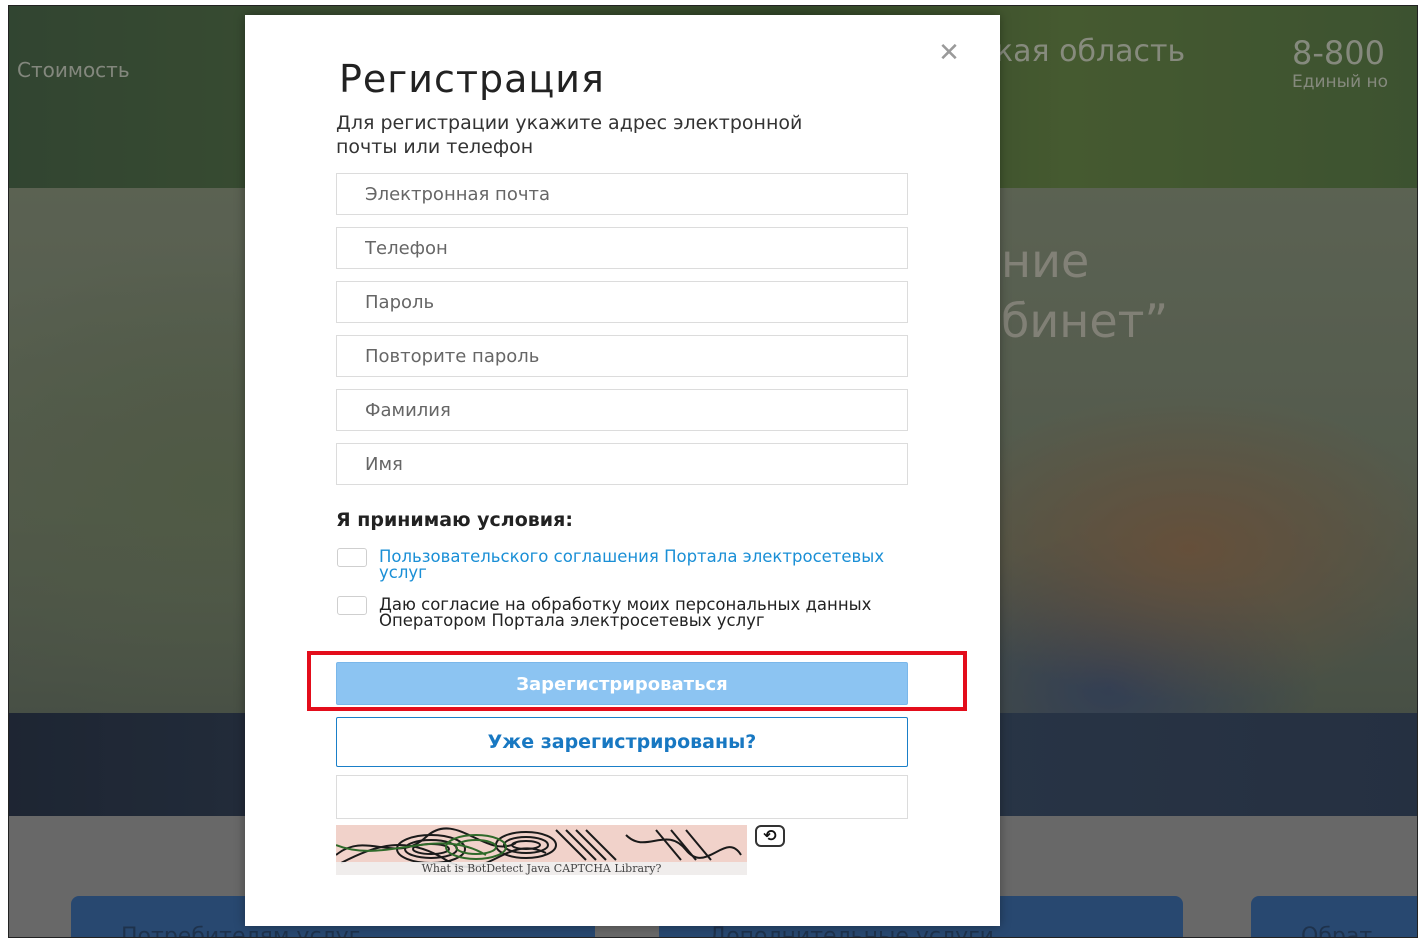  Describe the element at coordinates (541, 868) in the screenshot. I see `captcha-caption: What is BotDetect Java CAPTCHA Library?` at that location.